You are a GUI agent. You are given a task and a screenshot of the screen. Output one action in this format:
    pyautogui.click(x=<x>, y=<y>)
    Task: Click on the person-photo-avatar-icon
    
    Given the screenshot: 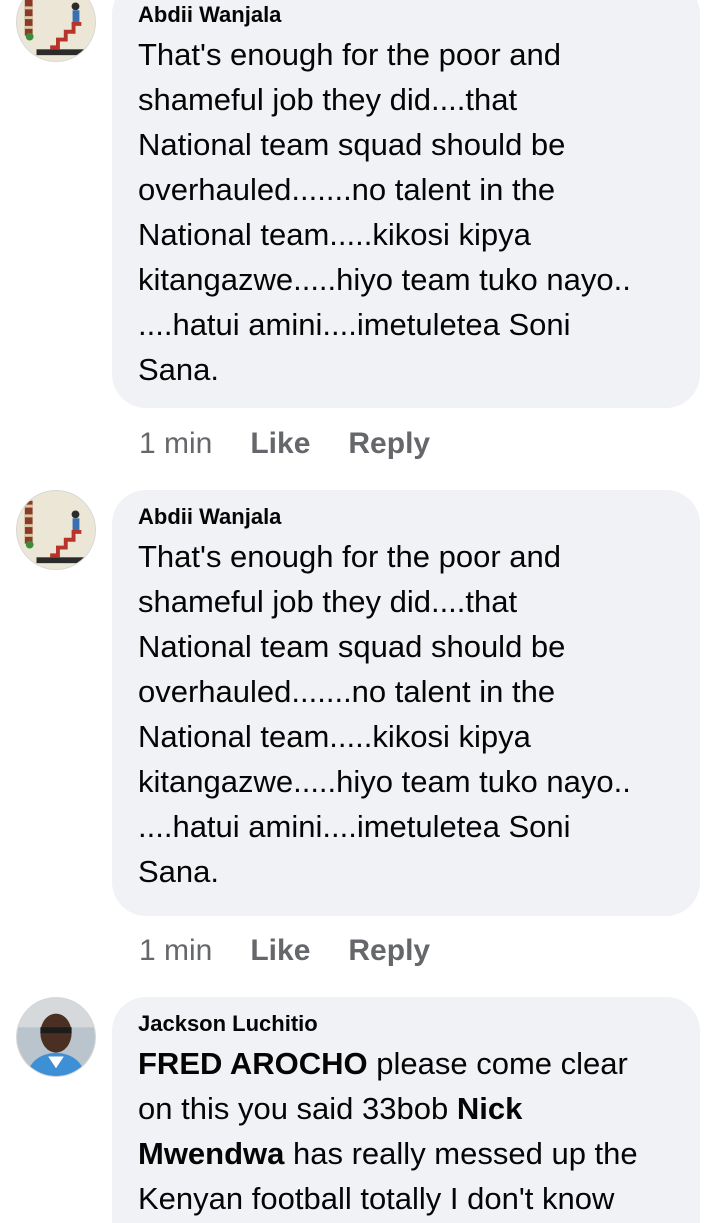 What is the action you would take?
    pyautogui.click(x=56, y=1037)
    